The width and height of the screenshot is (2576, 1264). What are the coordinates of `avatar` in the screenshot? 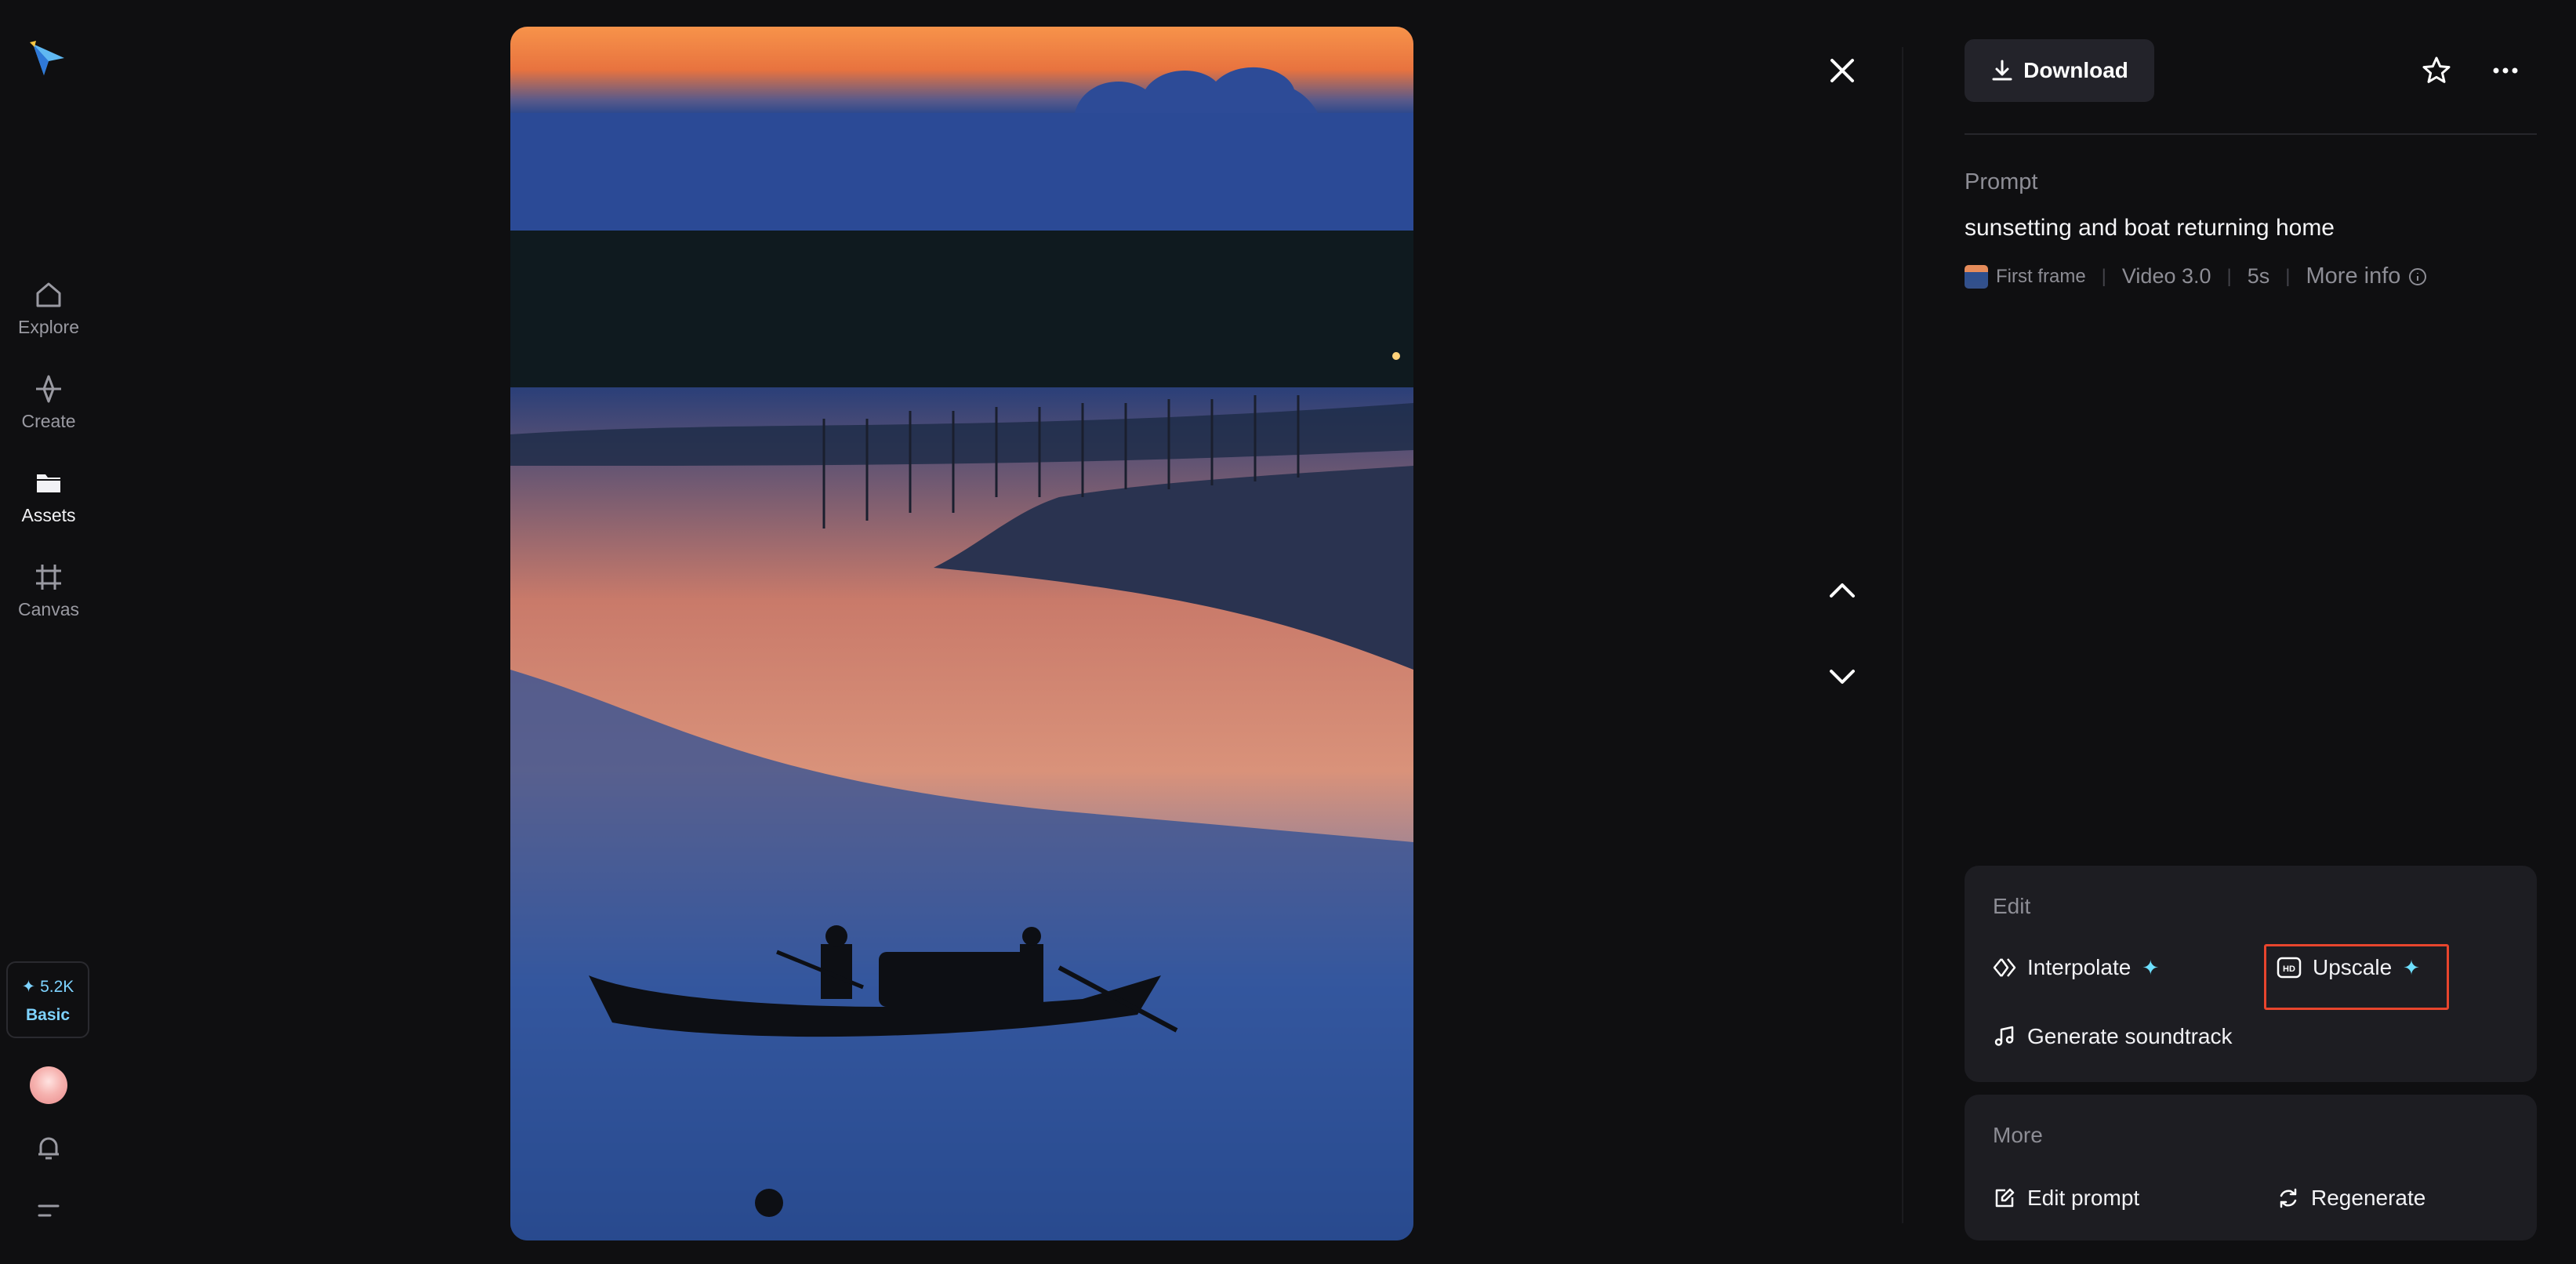 It's located at (48, 1085).